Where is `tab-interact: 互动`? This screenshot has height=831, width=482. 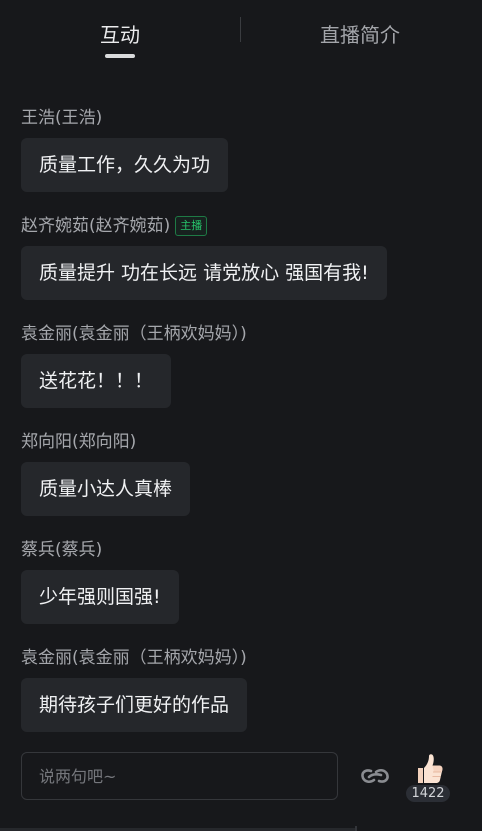
tab-interact: 互动 is located at coordinates (120, 35).